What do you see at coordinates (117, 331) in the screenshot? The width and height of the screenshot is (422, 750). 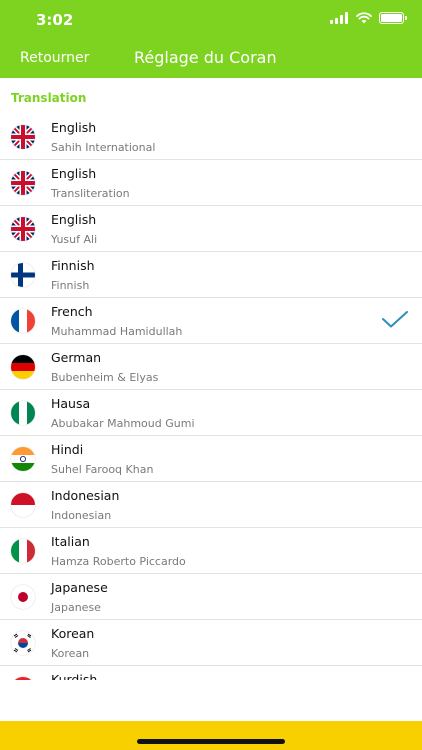 I see `translation-translator: Muhammad Hamidullah` at bounding box center [117, 331].